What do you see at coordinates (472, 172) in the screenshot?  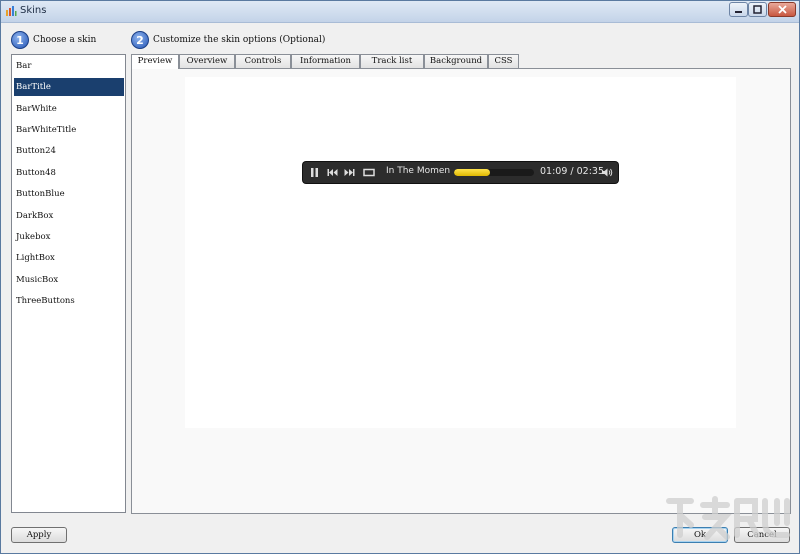 I see `progress-fill` at bounding box center [472, 172].